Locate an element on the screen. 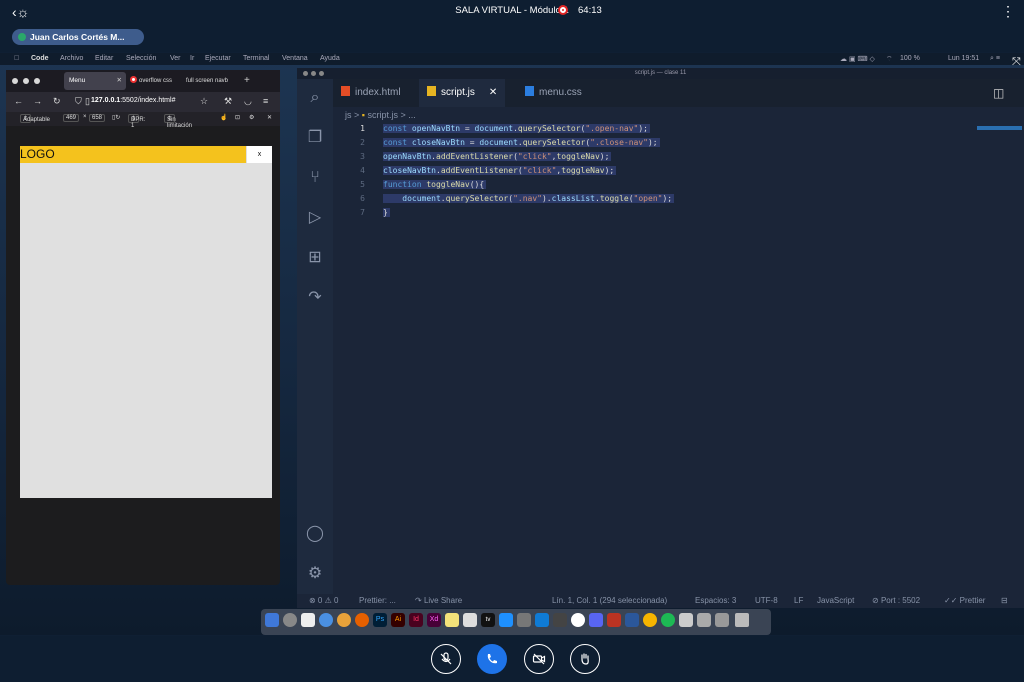 Image resolution: width=1024 pixels, height=682 pixels. touch-icon: ☝ is located at coordinates (223, 117).